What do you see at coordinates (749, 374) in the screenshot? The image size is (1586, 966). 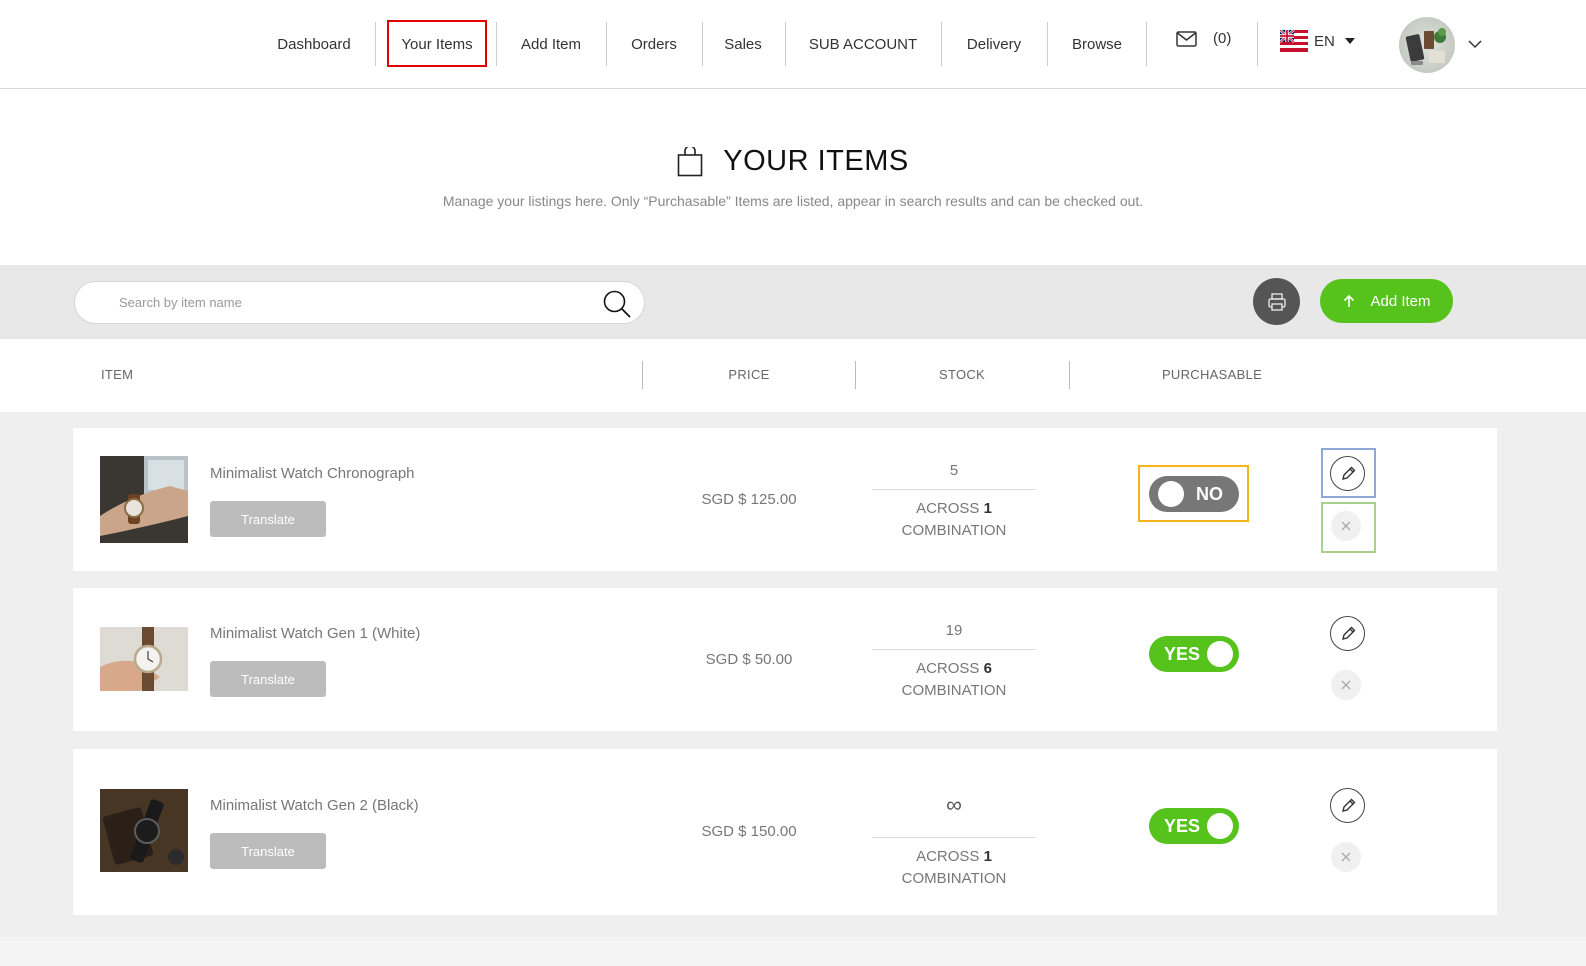 I see `column-header-price: PRICE` at bounding box center [749, 374].